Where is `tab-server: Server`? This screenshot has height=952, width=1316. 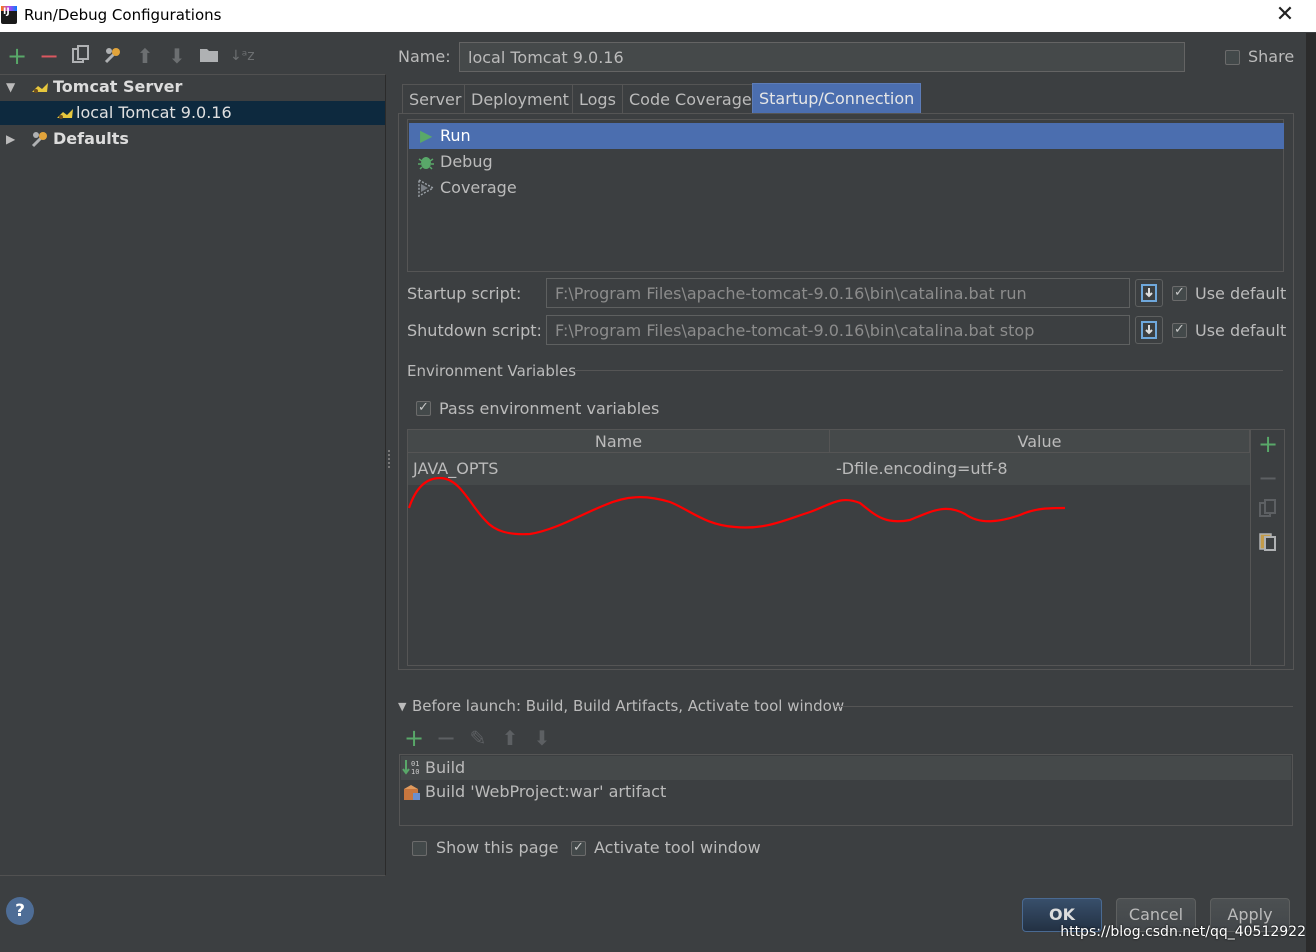
tab-server: Server is located at coordinates (435, 98).